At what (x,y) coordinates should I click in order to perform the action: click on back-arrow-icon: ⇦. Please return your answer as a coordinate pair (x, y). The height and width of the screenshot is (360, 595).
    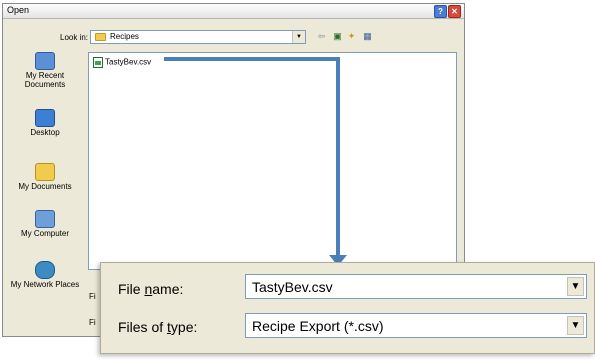
    Looking at the image, I should click on (321, 36).